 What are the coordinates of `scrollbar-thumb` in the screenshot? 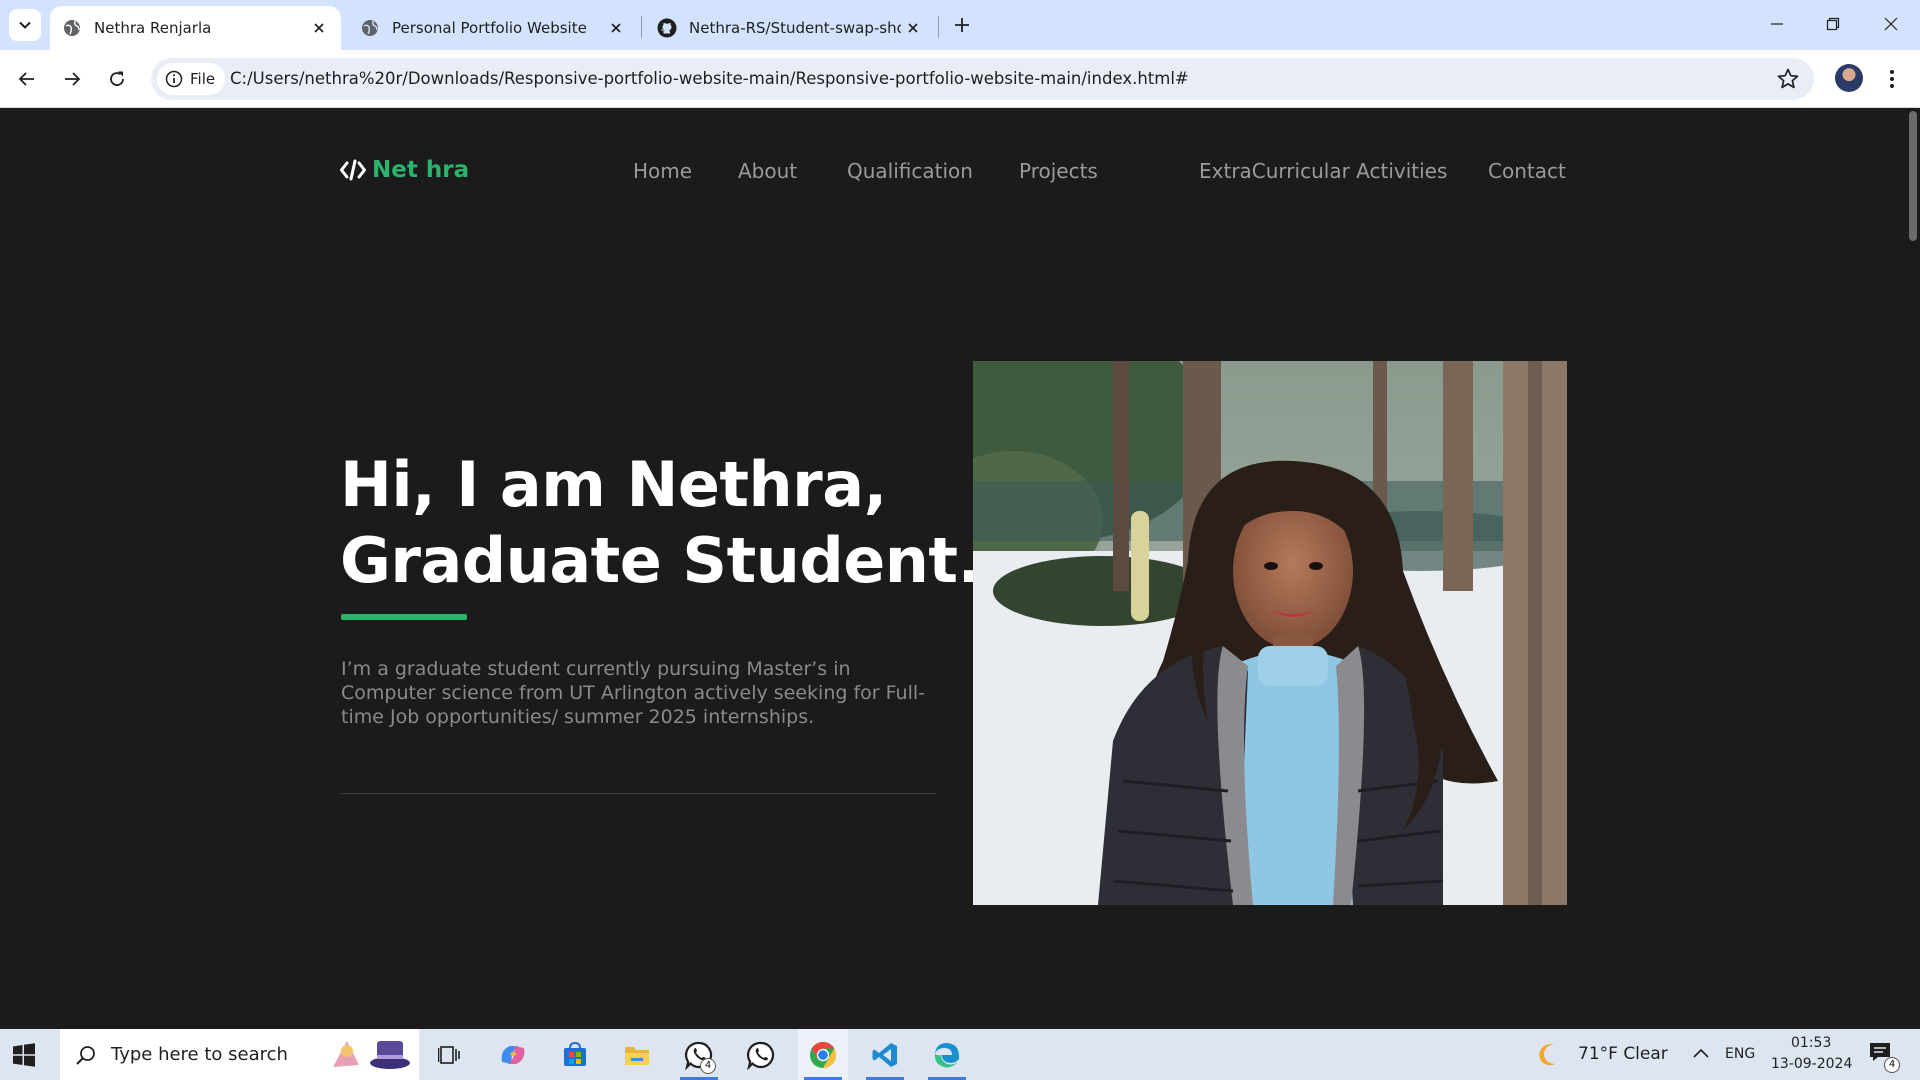 It's located at (1913, 176).